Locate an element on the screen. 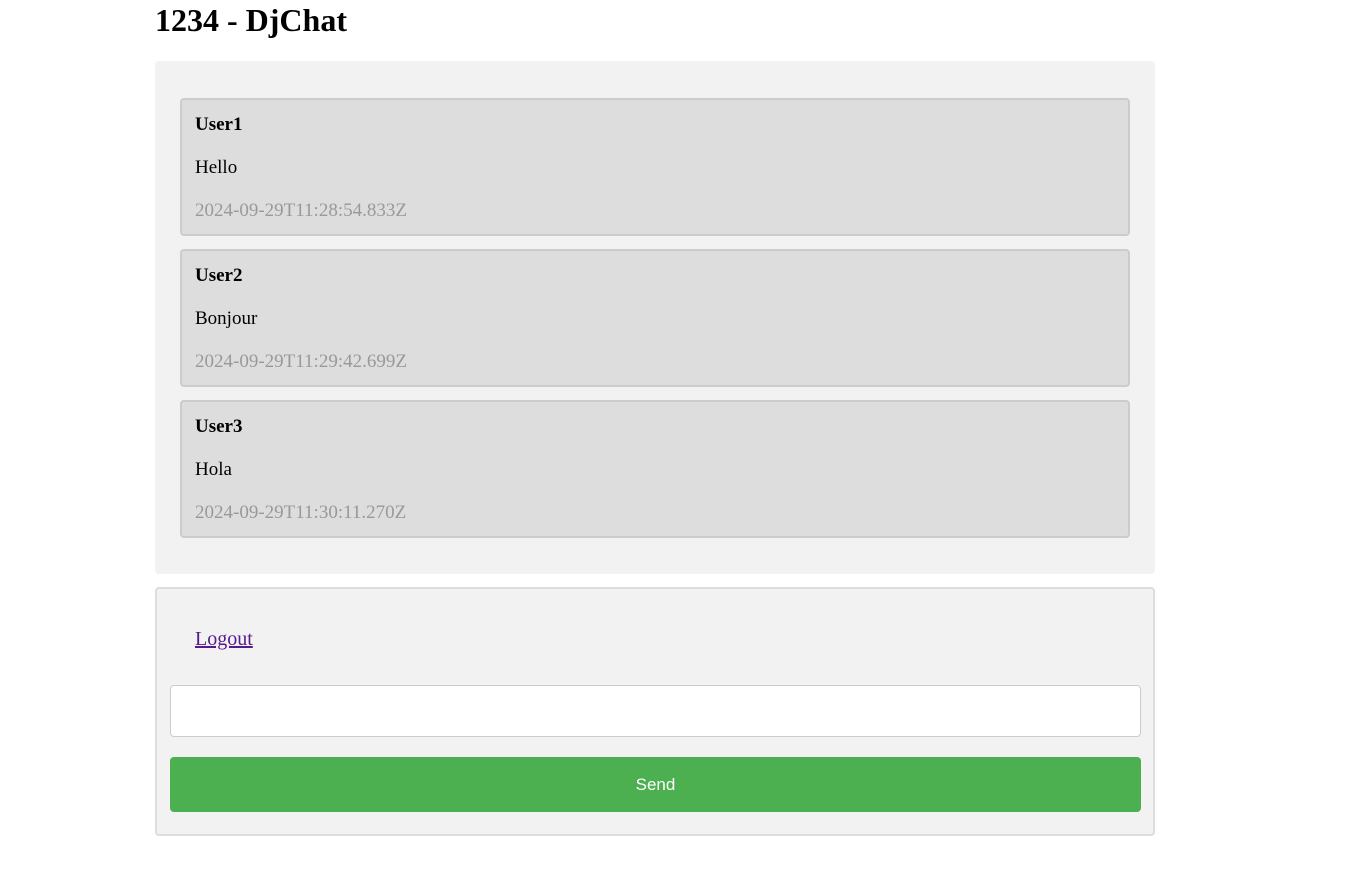 The image size is (1368, 889). send-button: Send is located at coordinates (655, 784).